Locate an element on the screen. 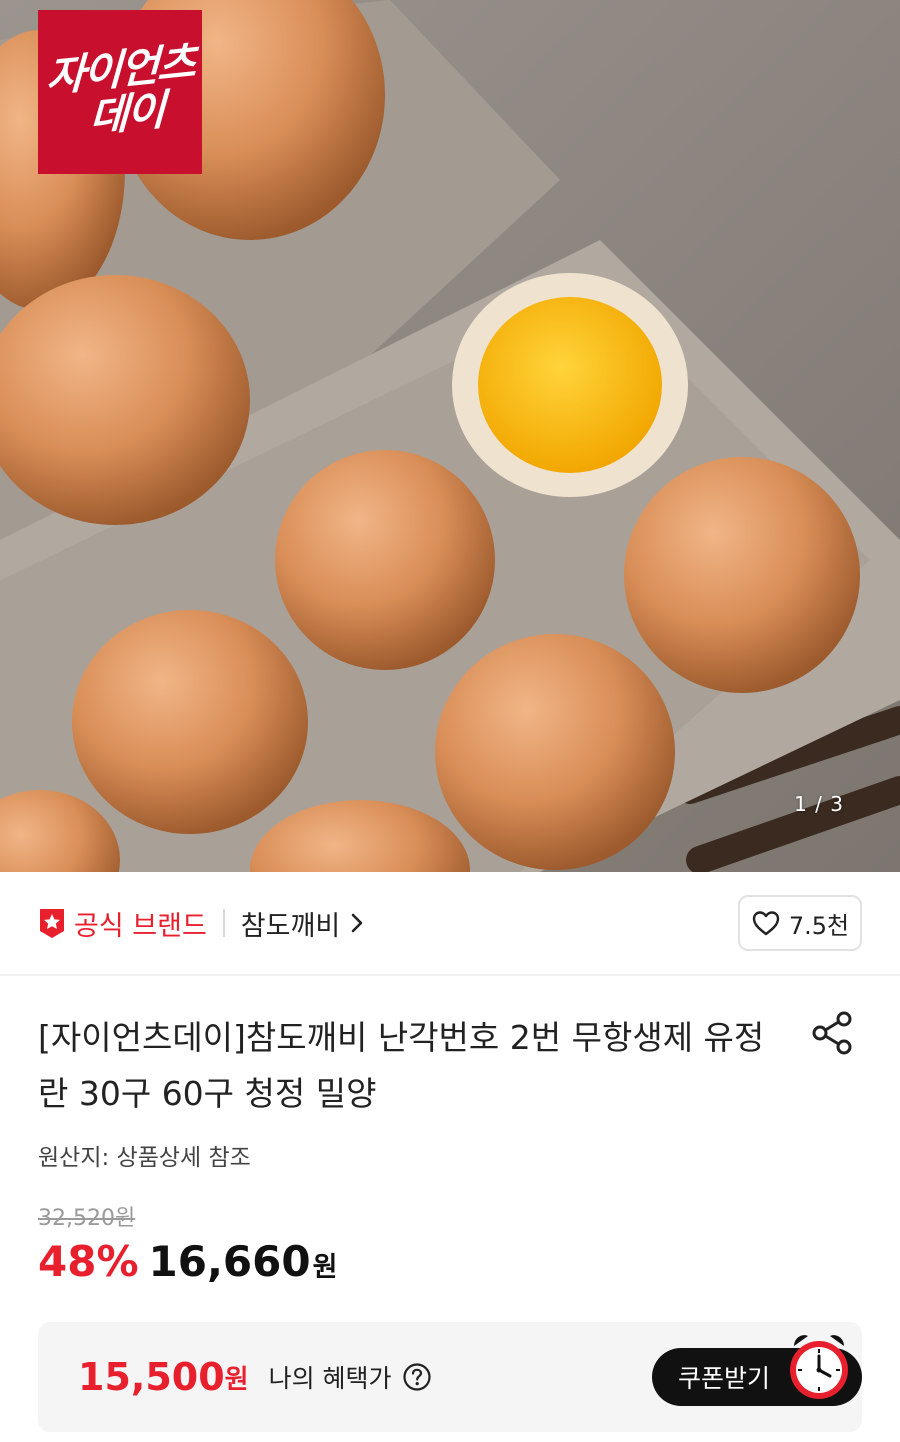  heart-icon is located at coordinates (766, 923).